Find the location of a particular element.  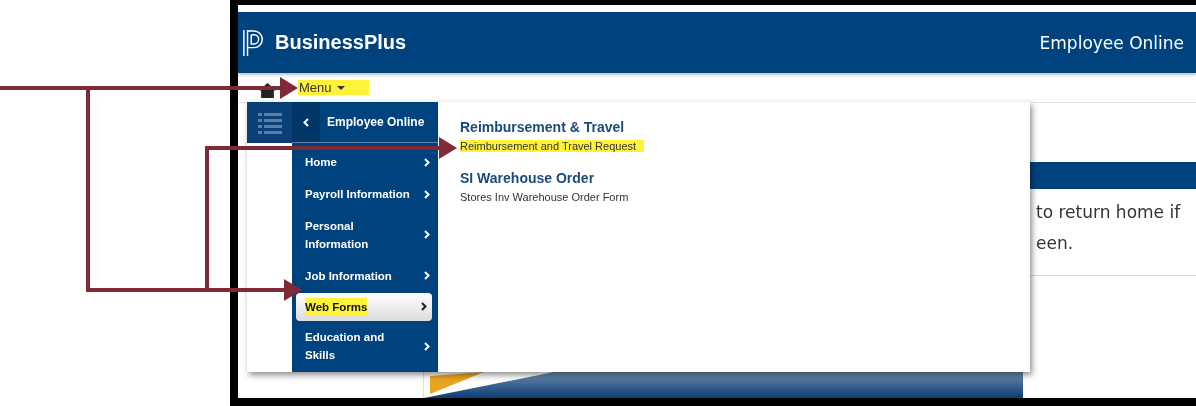

nav-label: Web Forms is located at coordinates (336, 306).